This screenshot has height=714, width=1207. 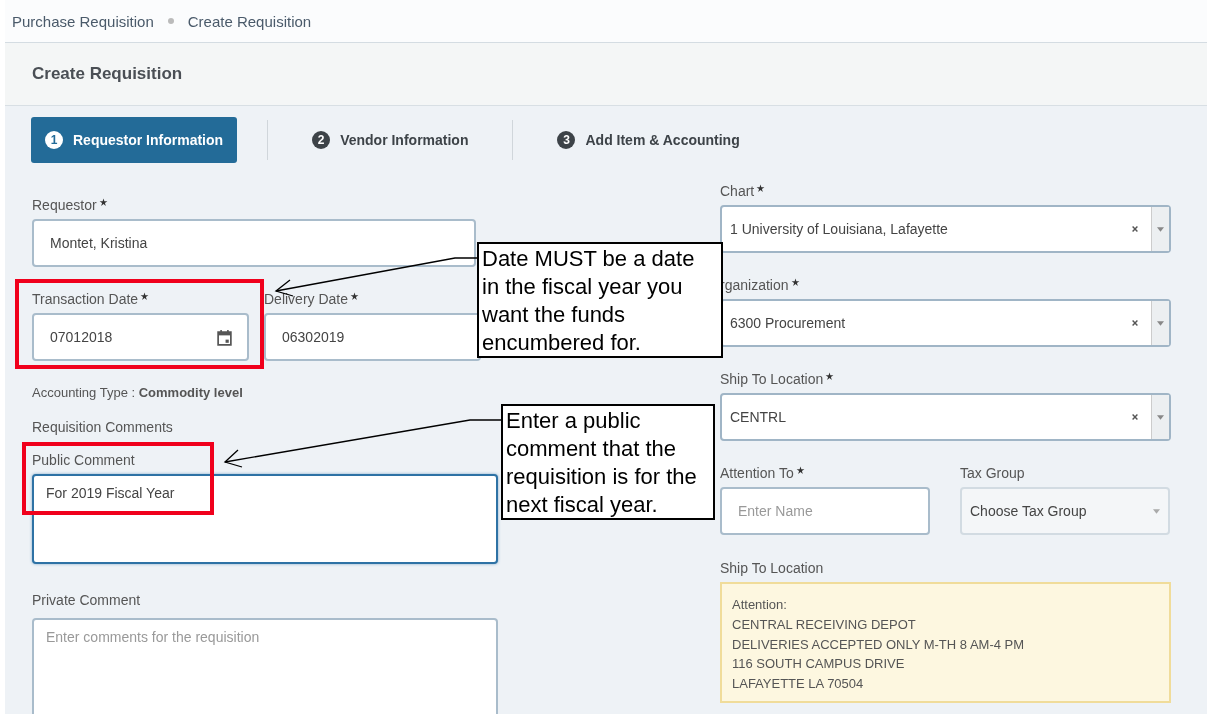 What do you see at coordinates (825, 511) in the screenshot?
I see `attention-to-field: Enter Name` at bounding box center [825, 511].